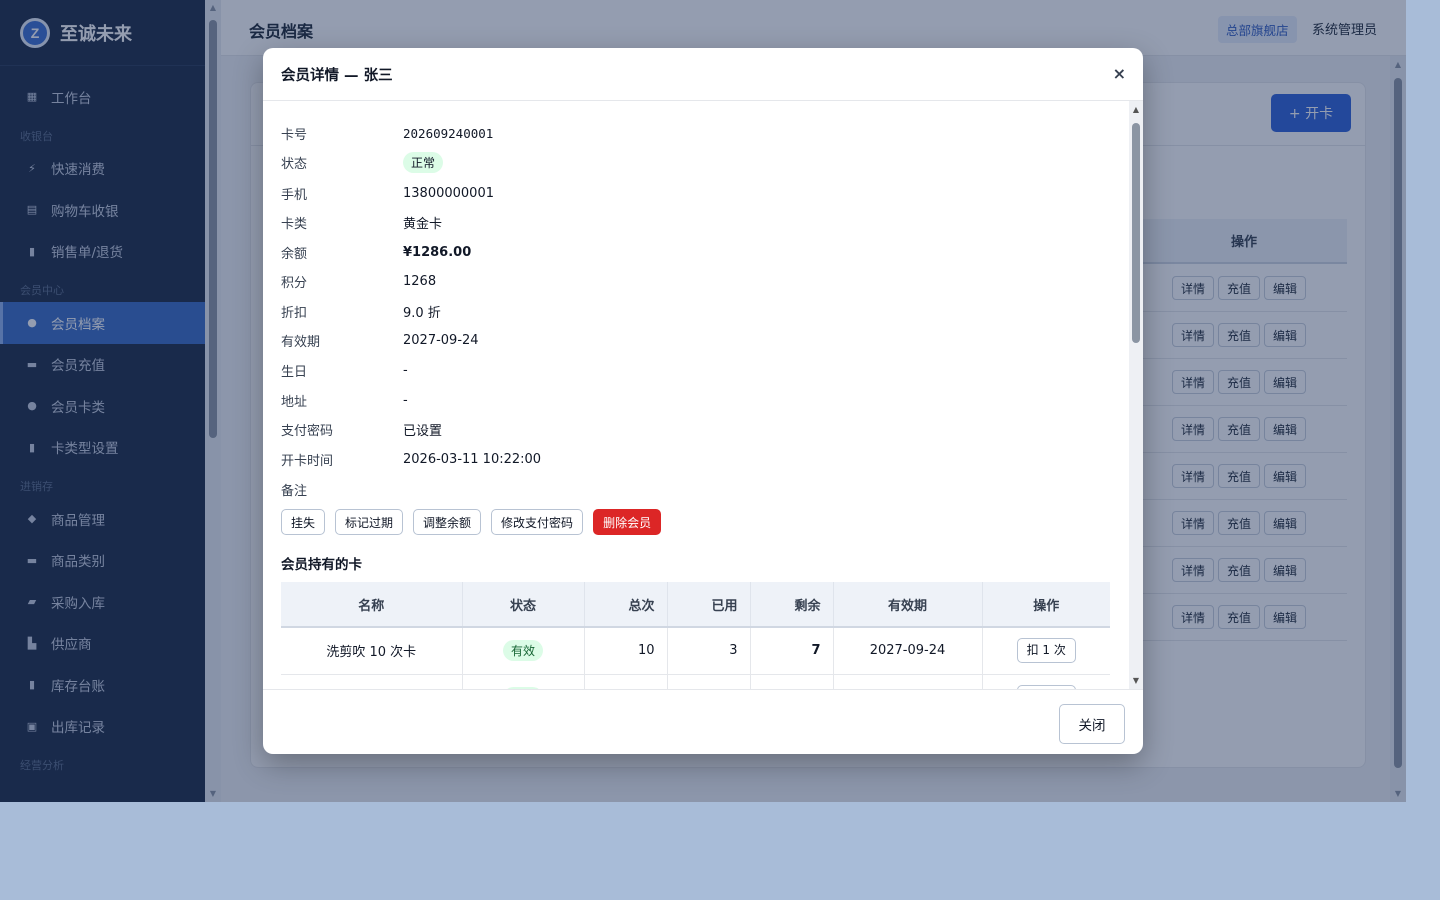 Image resolution: width=1440 pixels, height=900 pixels. What do you see at coordinates (908, 681) in the screenshot?
I see `table-cell-expiry` at bounding box center [908, 681].